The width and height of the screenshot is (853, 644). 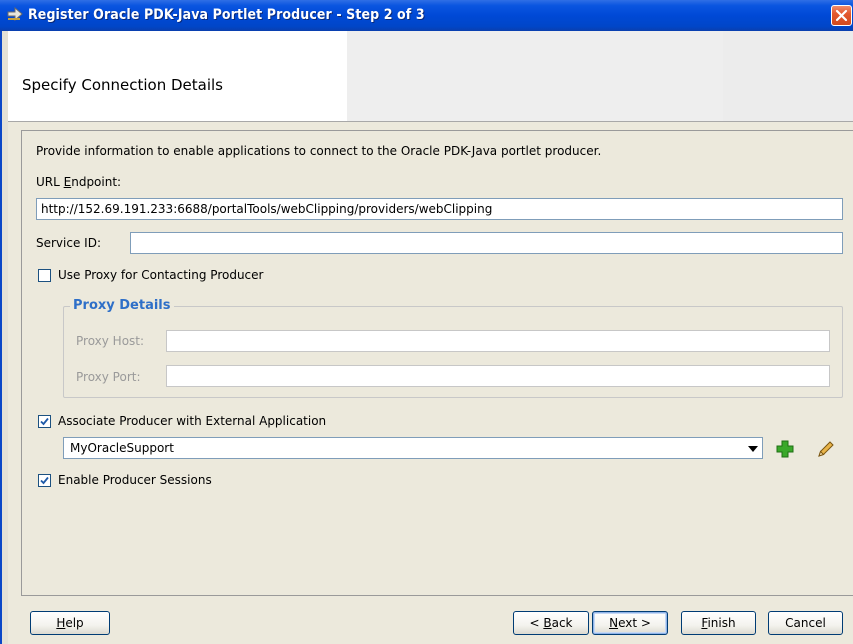 I want to click on proxy-details-title: Proxy Details, so click(x=122, y=305).